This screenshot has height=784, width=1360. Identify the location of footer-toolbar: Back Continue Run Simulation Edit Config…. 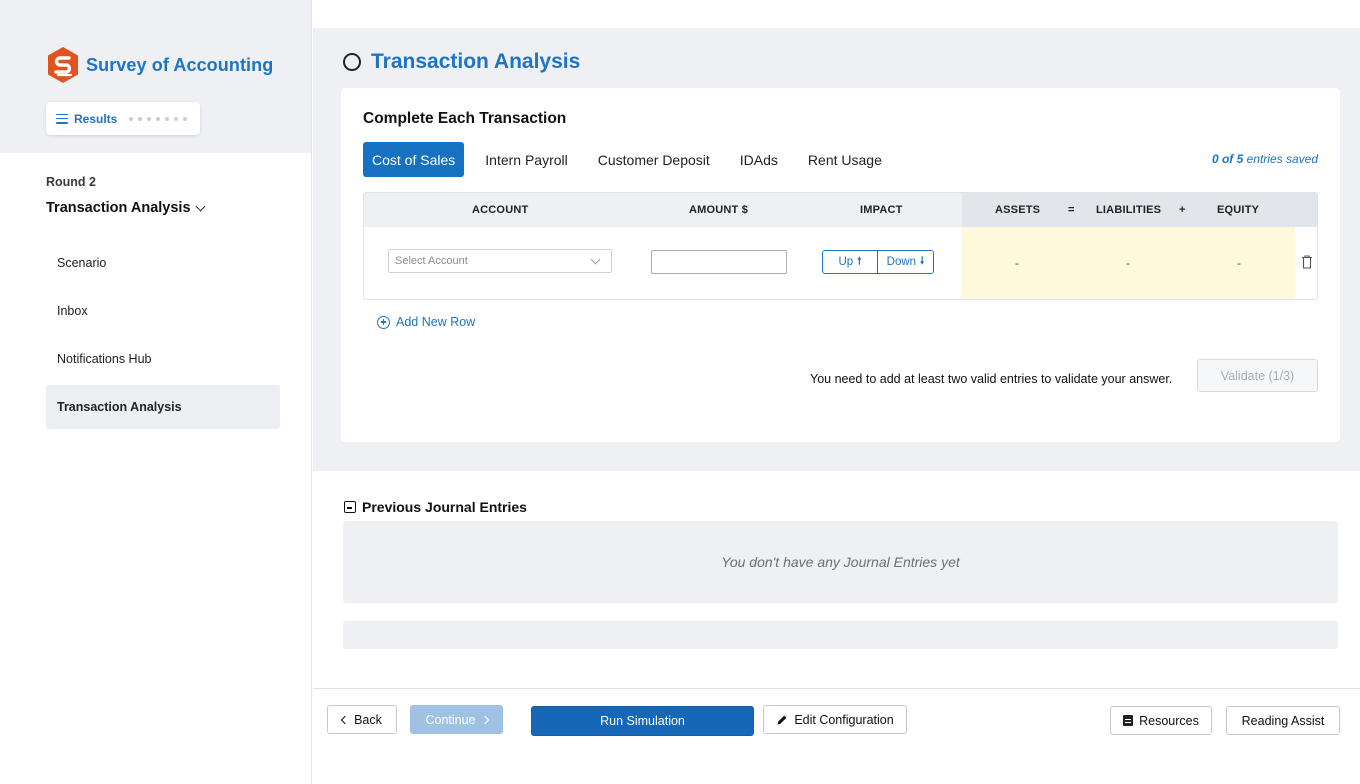
(836, 736).